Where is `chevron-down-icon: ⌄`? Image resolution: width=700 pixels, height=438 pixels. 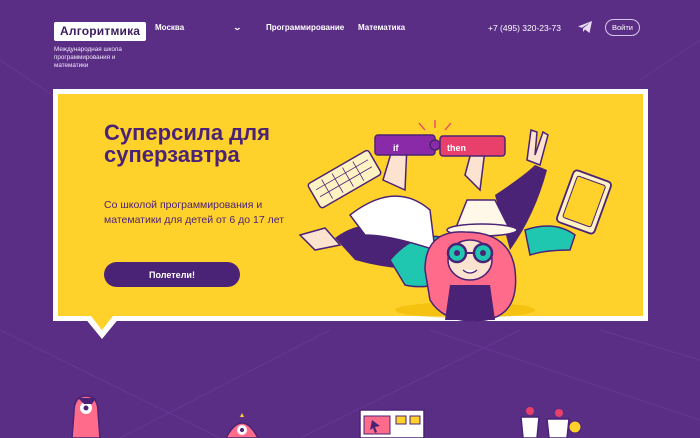
chevron-down-icon: ⌄ is located at coordinates (237, 27).